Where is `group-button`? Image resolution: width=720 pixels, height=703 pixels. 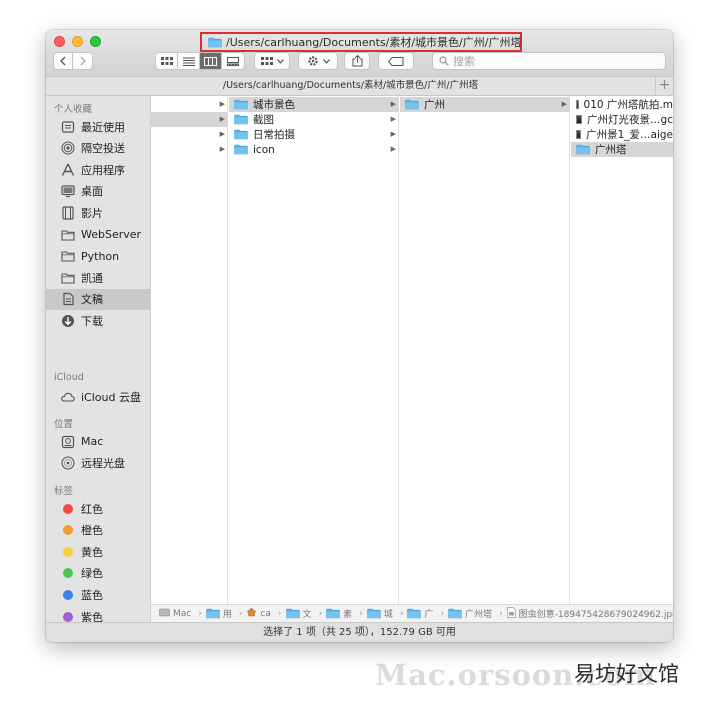 group-button is located at coordinates (272, 61).